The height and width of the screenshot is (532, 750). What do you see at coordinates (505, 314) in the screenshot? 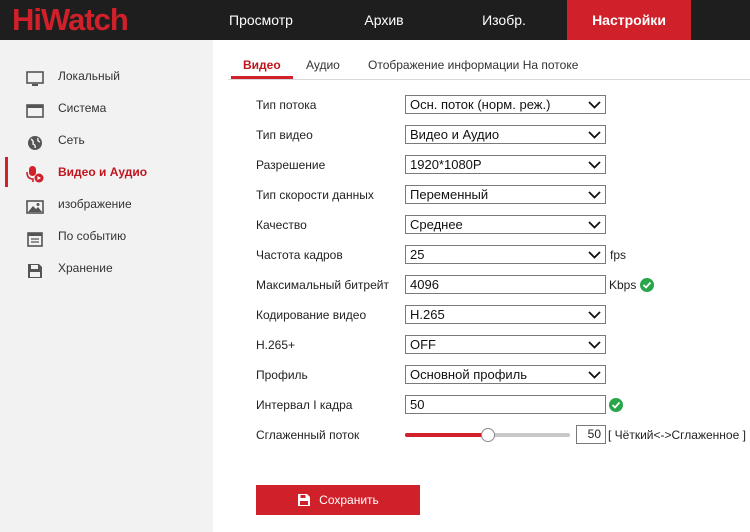
I see `encoding-select: H.265` at bounding box center [505, 314].